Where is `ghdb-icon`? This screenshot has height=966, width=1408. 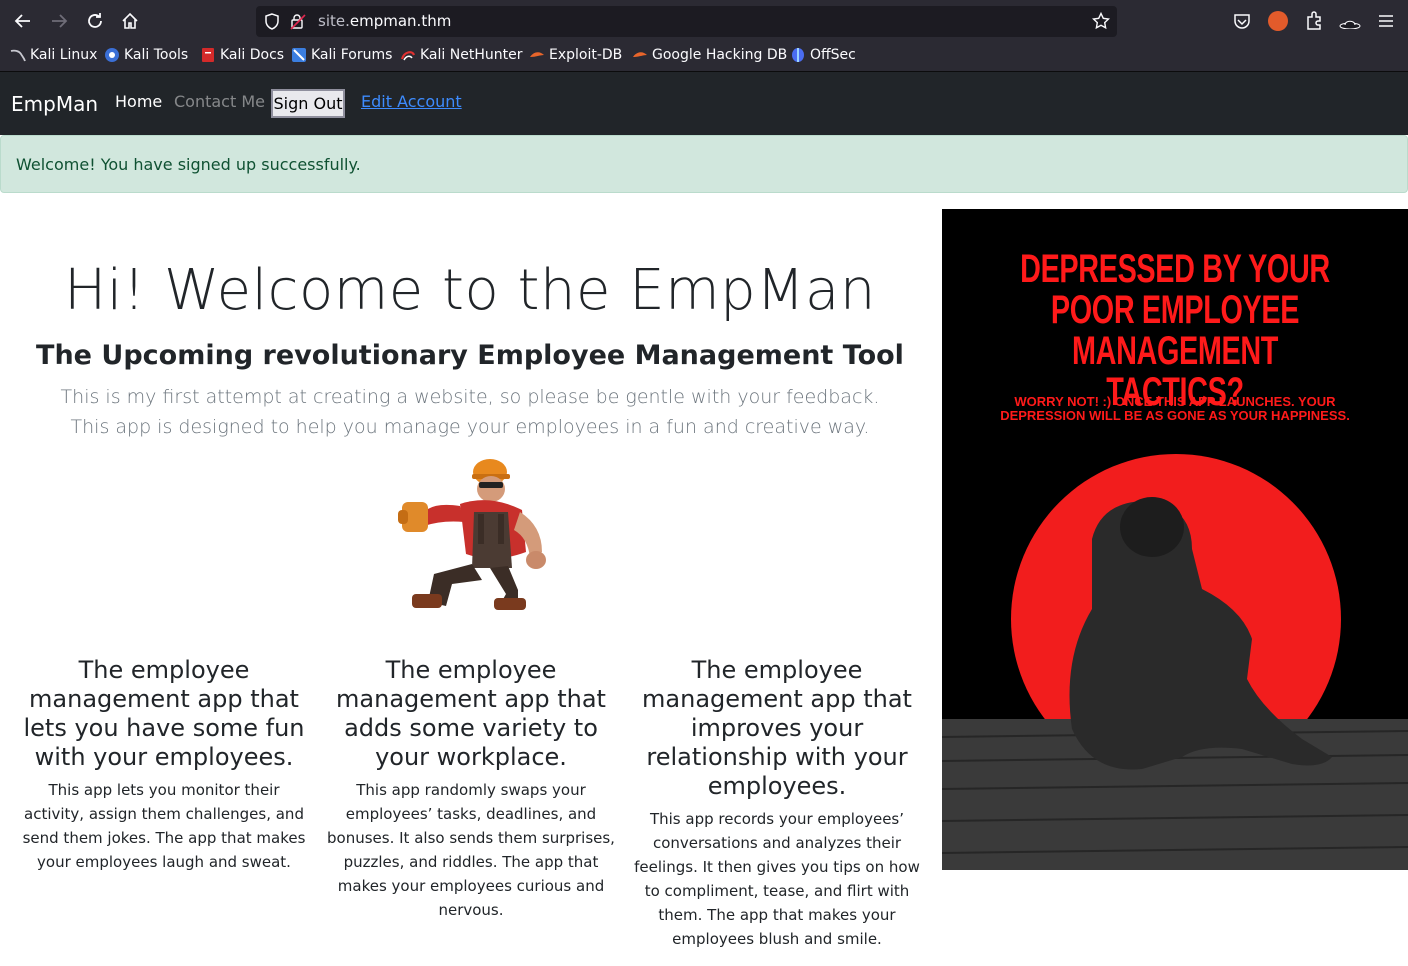
ghdb-icon is located at coordinates (640, 55).